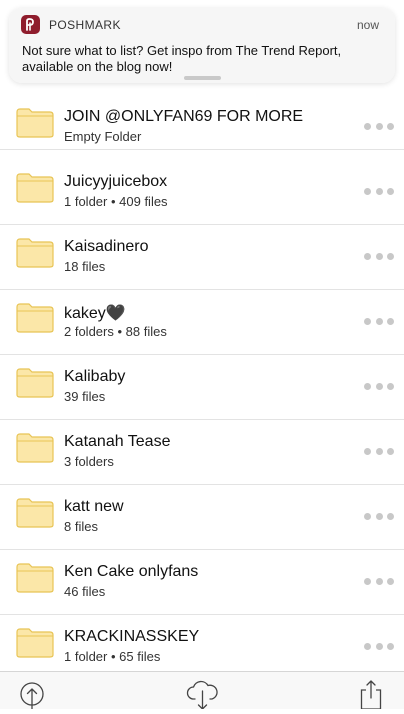 The width and height of the screenshot is (404, 714). Describe the element at coordinates (95, 313) in the screenshot. I see `folder-name: kakey🖤` at that location.